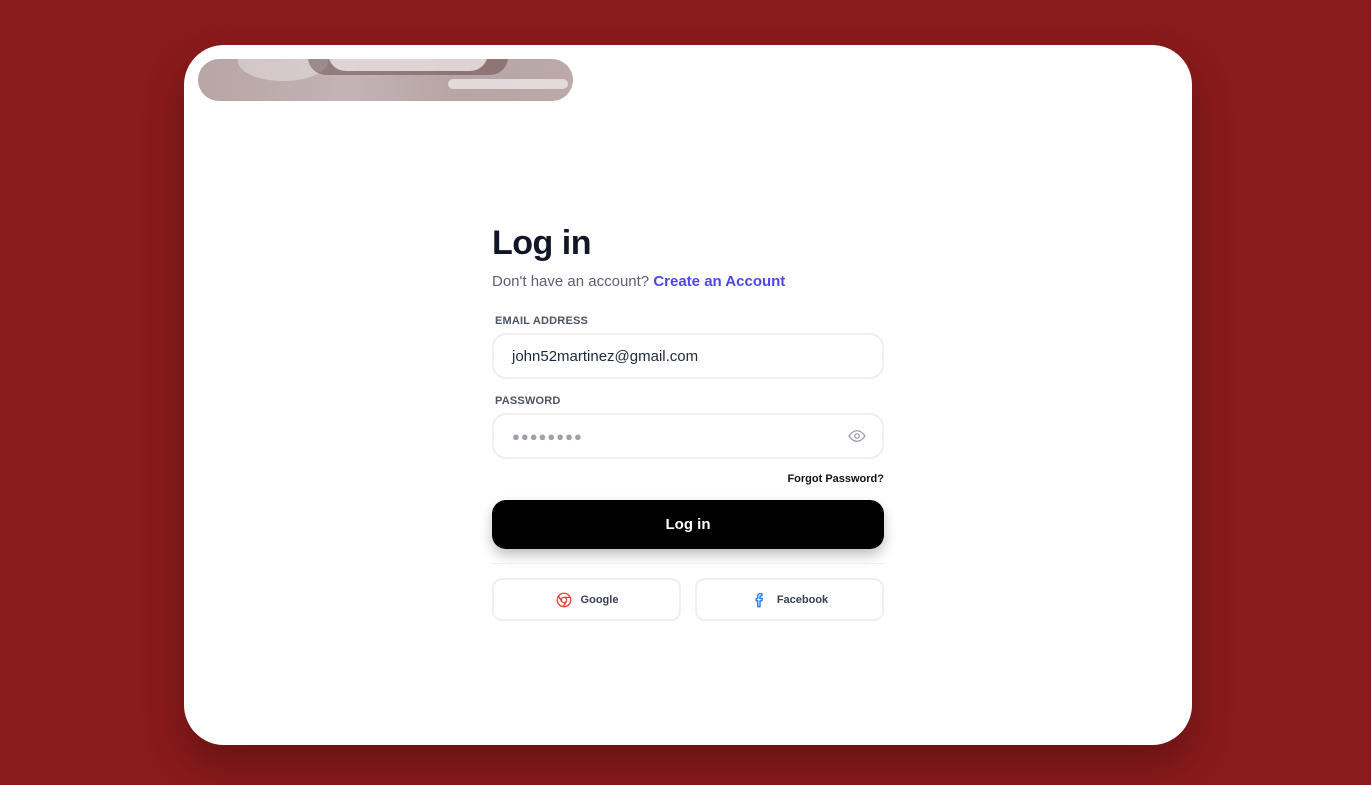  Describe the element at coordinates (605, 356) in the screenshot. I see `email-value: john52martinez@gmail.com` at that location.